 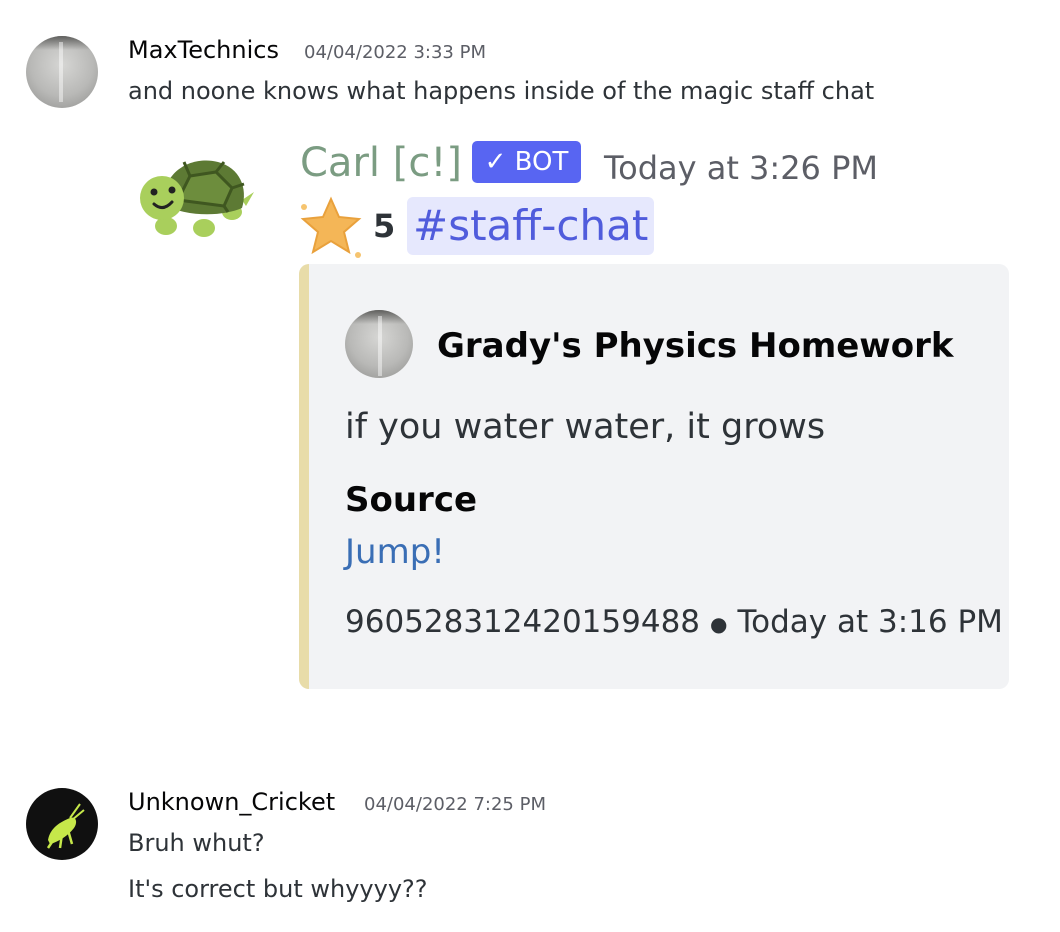 I want to click on jump-link: Jump!, so click(x=395, y=552).